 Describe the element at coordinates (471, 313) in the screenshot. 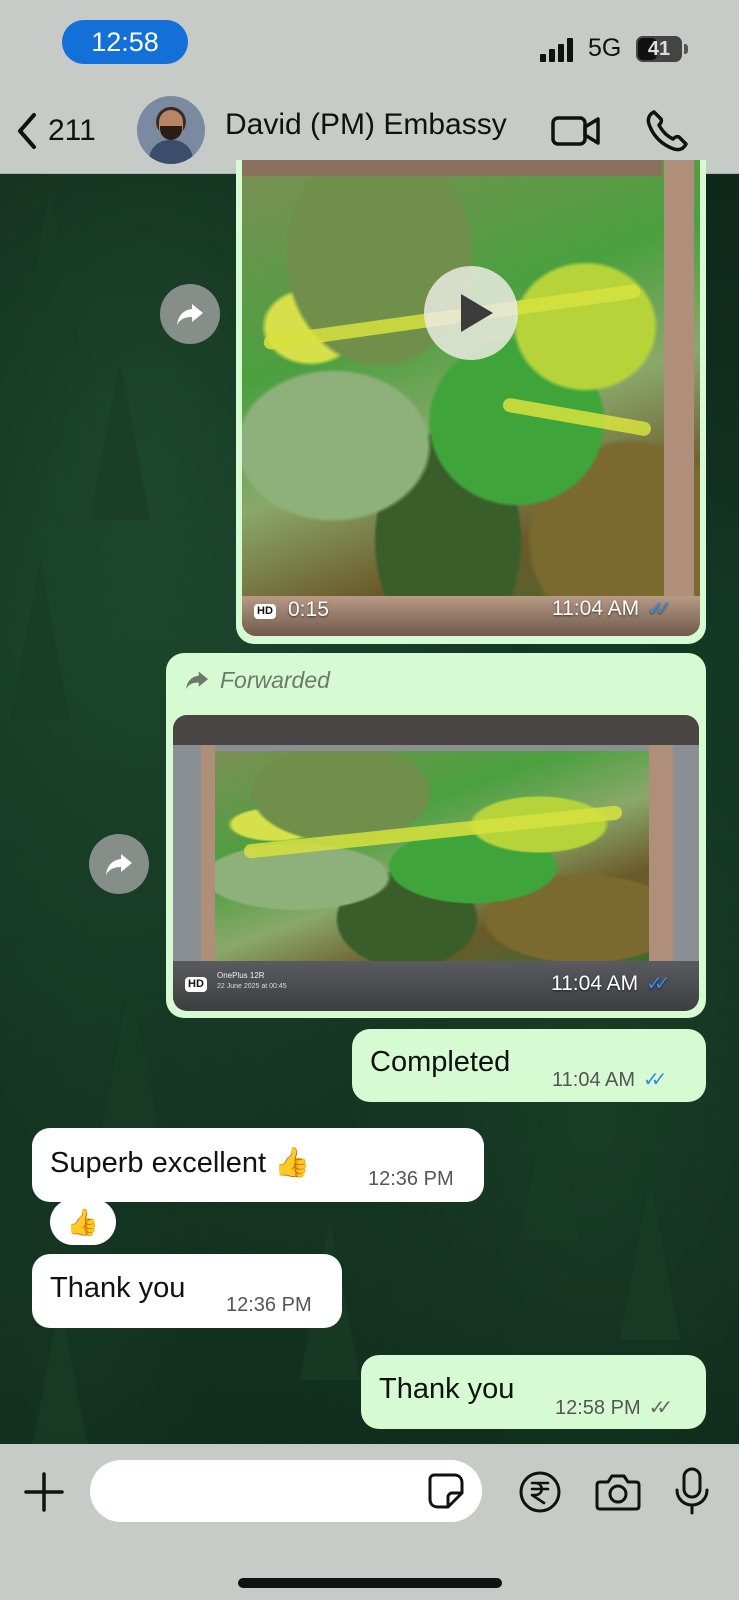

I see `play-button` at that location.